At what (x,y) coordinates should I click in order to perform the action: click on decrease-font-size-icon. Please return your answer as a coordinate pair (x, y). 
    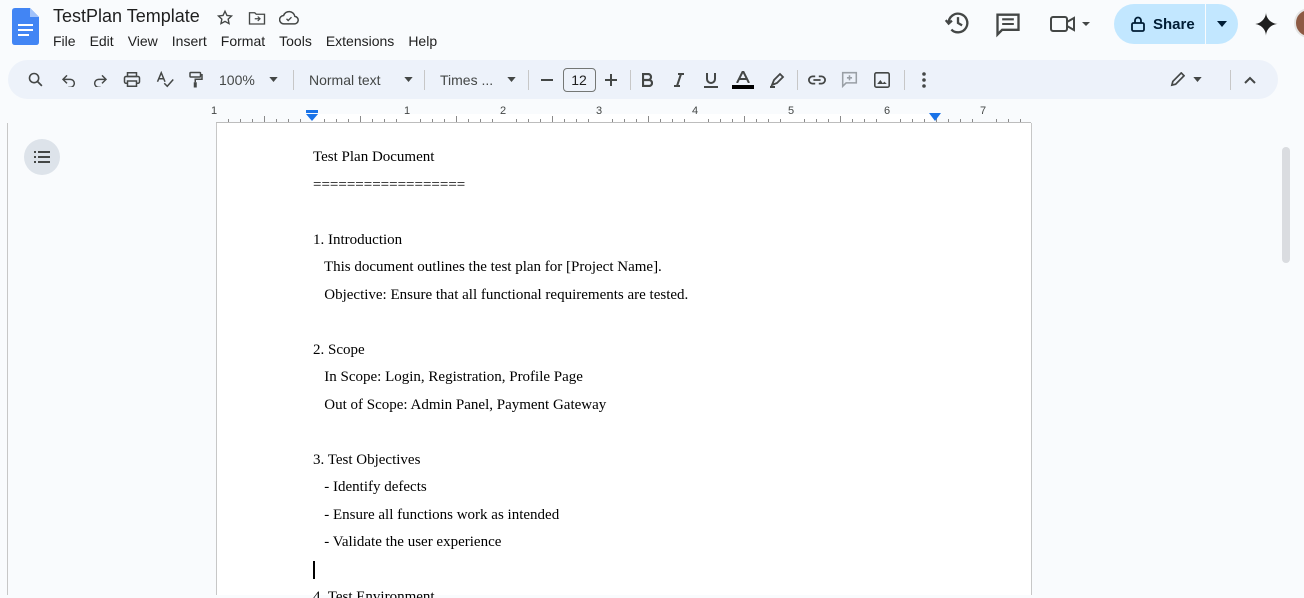
    Looking at the image, I should click on (547, 79).